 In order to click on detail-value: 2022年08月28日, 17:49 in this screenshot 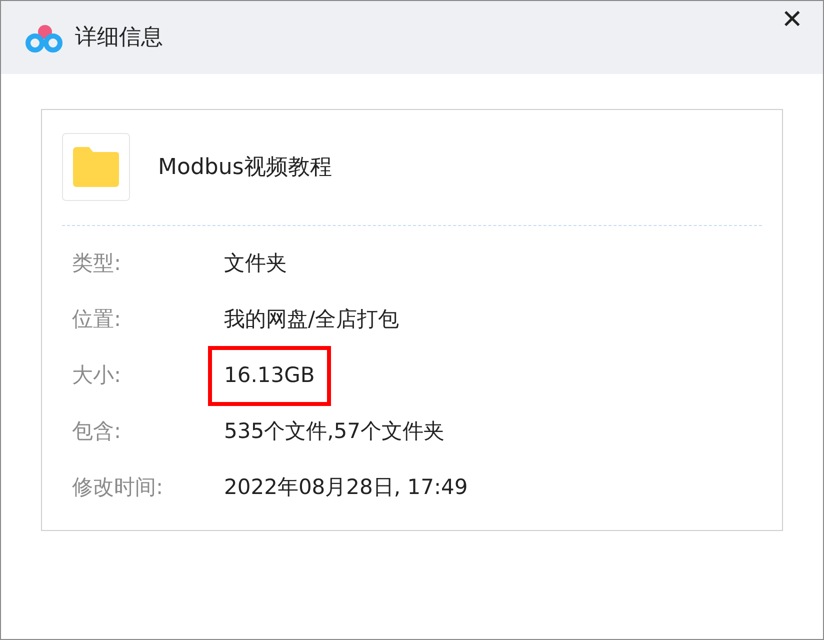, I will do `click(346, 488)`.